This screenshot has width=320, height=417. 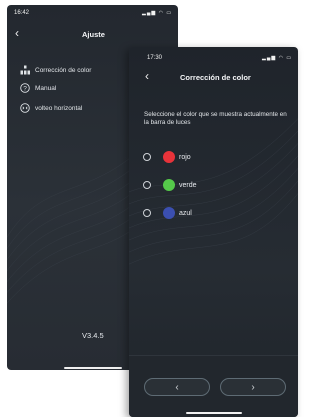 I want to click on menu-item-color-correction: Corrección de color, so click(x=55, y=70).